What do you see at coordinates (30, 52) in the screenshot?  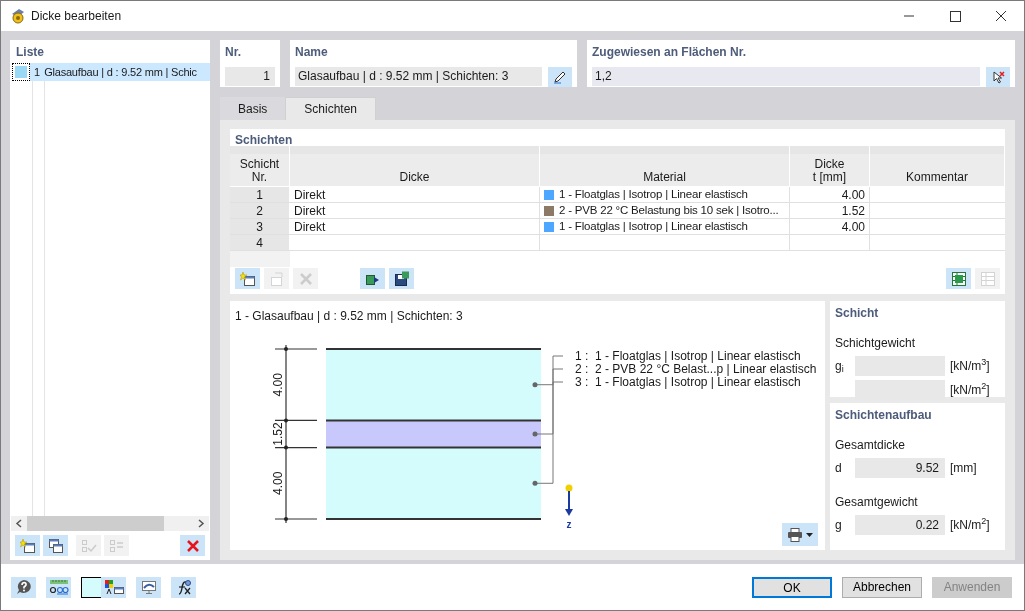 I see `panel-title: Liste` at bounding box center [30, 52].